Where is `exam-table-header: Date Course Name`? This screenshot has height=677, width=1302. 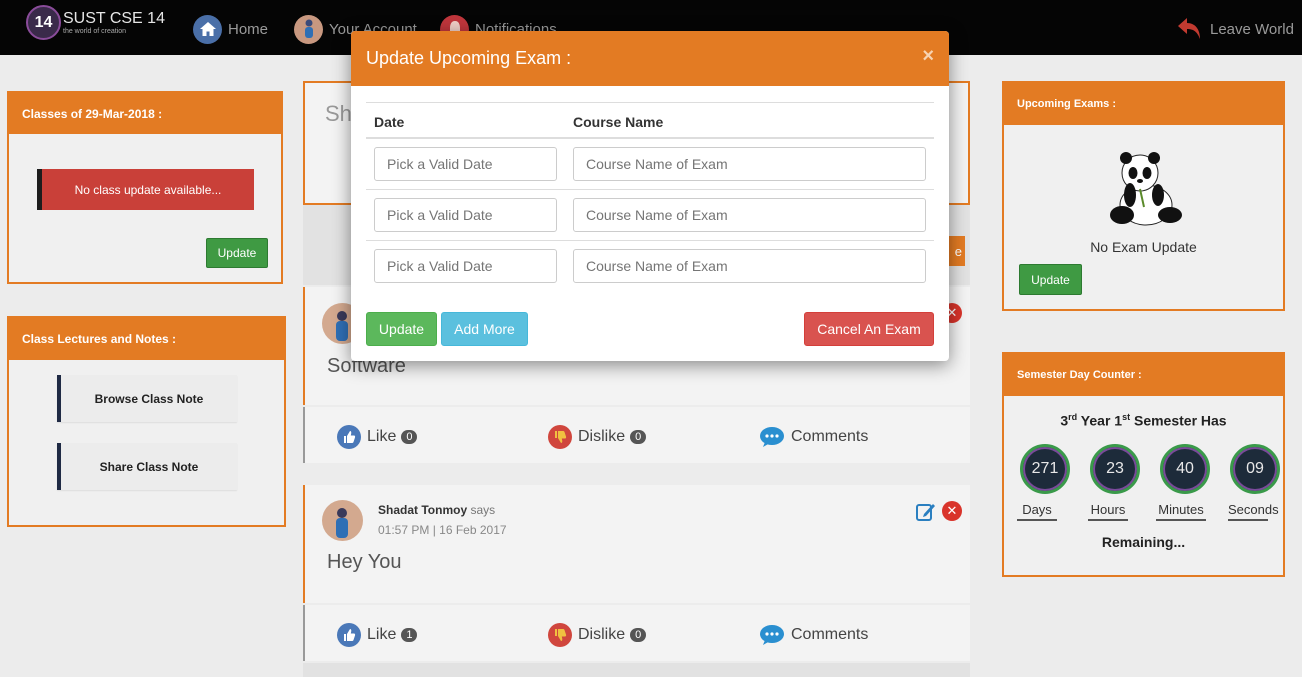 exam-table-header: Date Course Name is located at coordinates (650, 120).